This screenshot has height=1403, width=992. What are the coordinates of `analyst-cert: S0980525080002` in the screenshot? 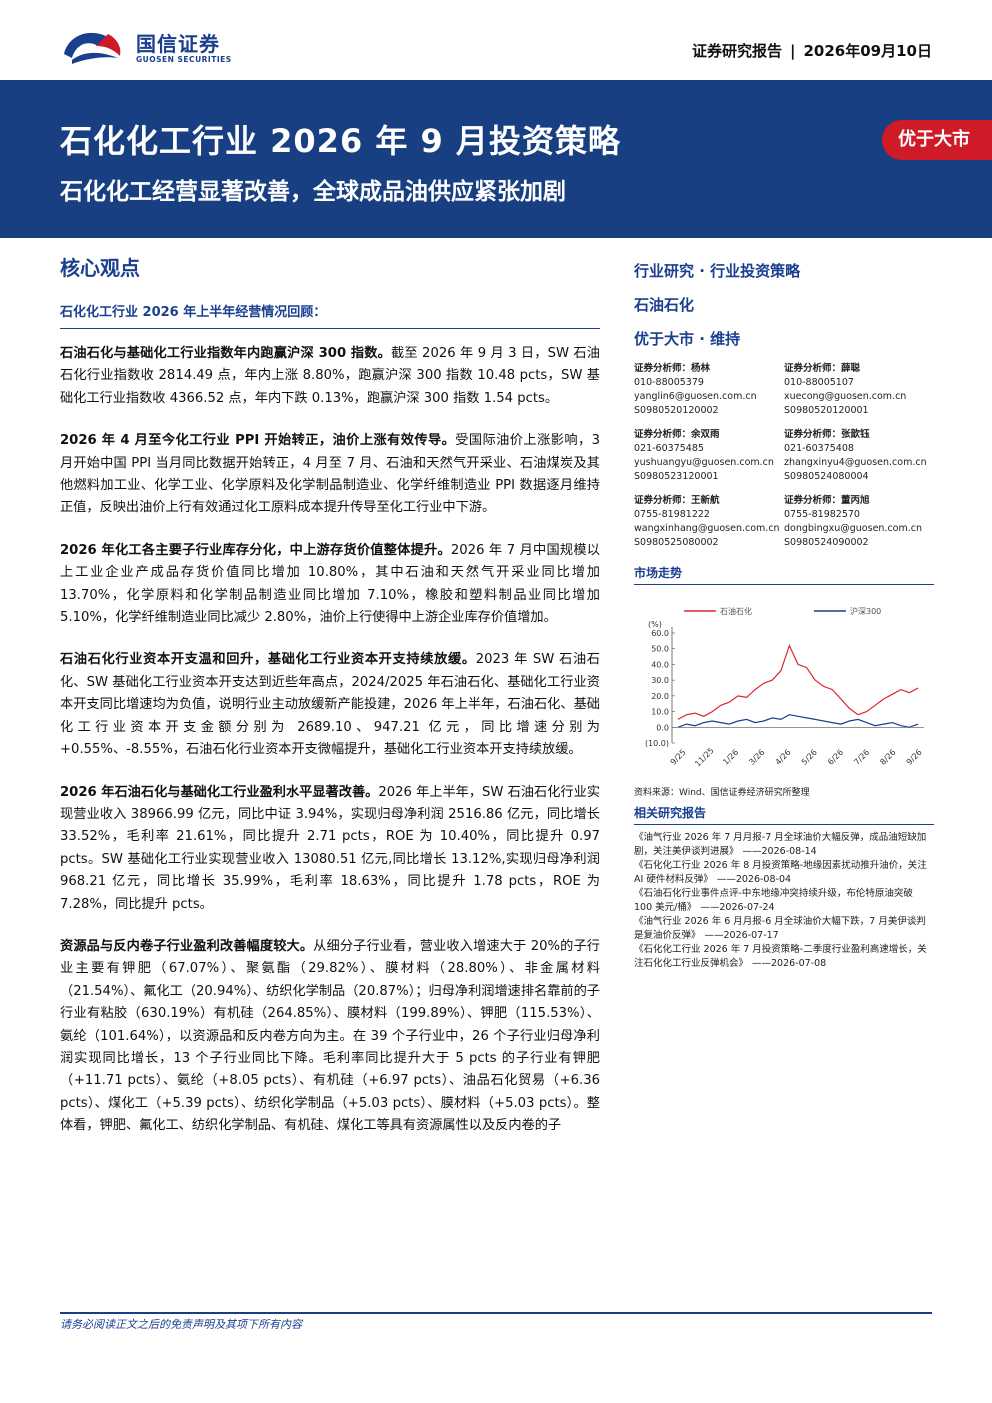 It's located at (676, 542).